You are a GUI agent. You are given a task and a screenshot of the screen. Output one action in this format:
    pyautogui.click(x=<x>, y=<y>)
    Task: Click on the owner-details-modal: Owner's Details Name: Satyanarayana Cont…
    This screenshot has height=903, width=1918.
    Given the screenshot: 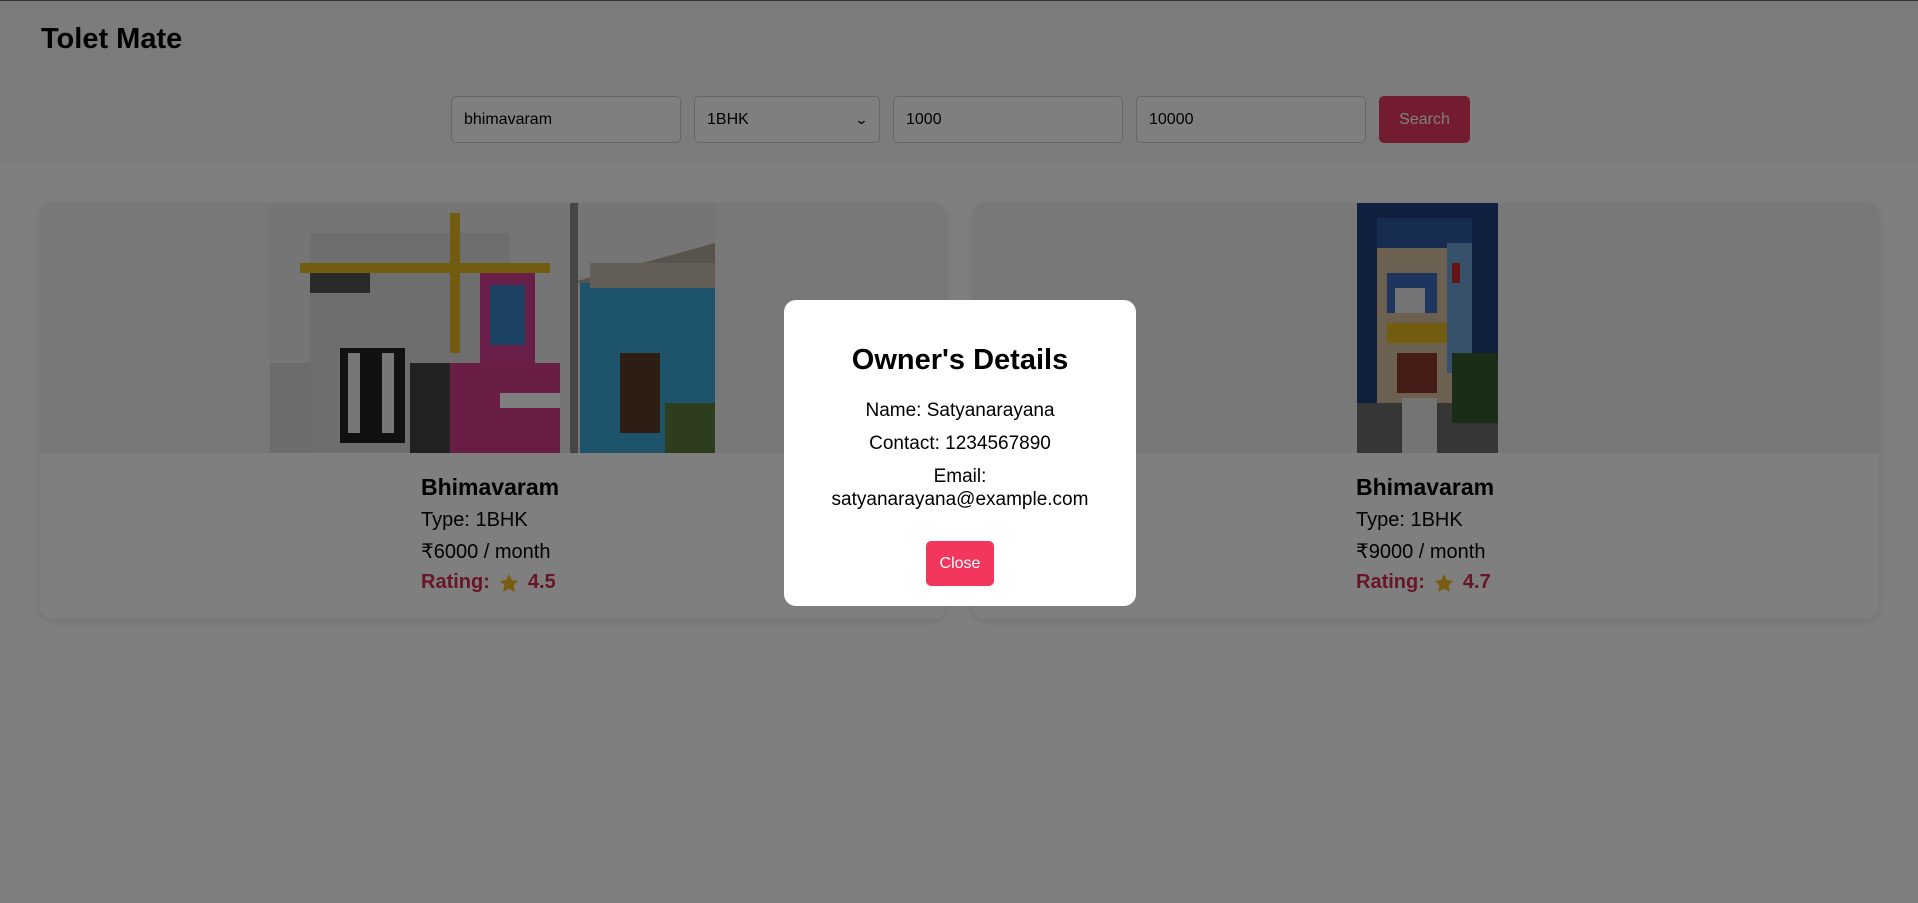 What is the action you would take?
    pyautogui.click(x=960, y=453)
    